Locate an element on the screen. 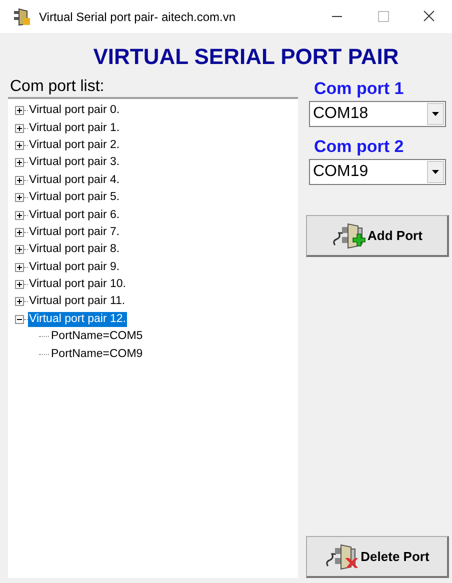  tree-item: Virtual port pair 9. is located at coordinates (74, 267).